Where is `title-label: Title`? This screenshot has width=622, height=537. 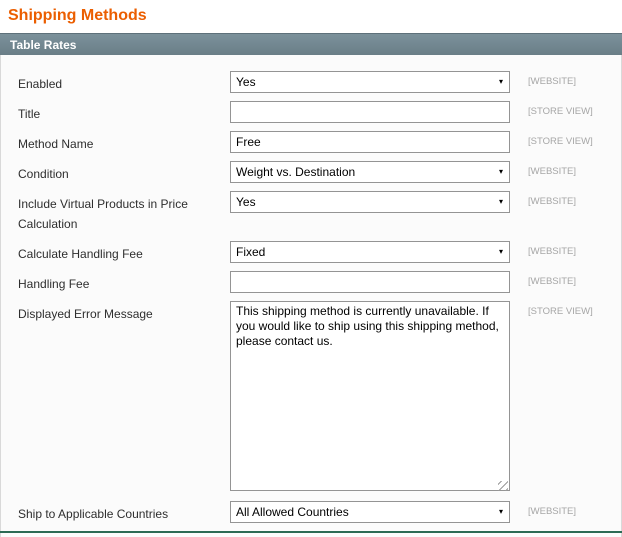
title-label: Title is located at coordinates (29, 114).